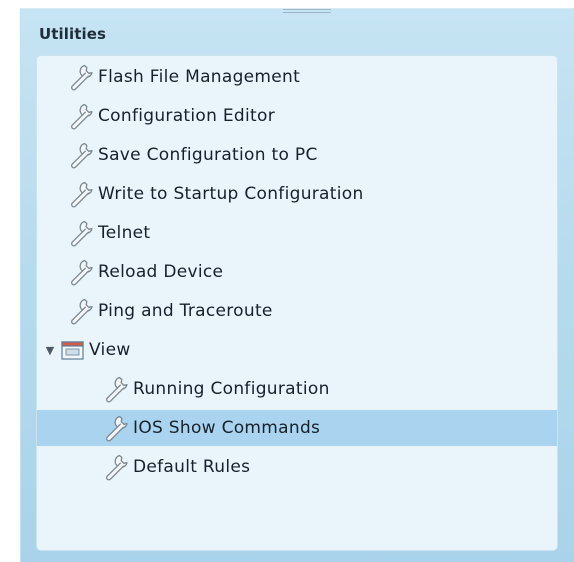 This screenshot has height=562, width=574. Describe the element at coordinates (199, 77) in the screenshot. I see `tree-item-label: Flash File Management` at that location.